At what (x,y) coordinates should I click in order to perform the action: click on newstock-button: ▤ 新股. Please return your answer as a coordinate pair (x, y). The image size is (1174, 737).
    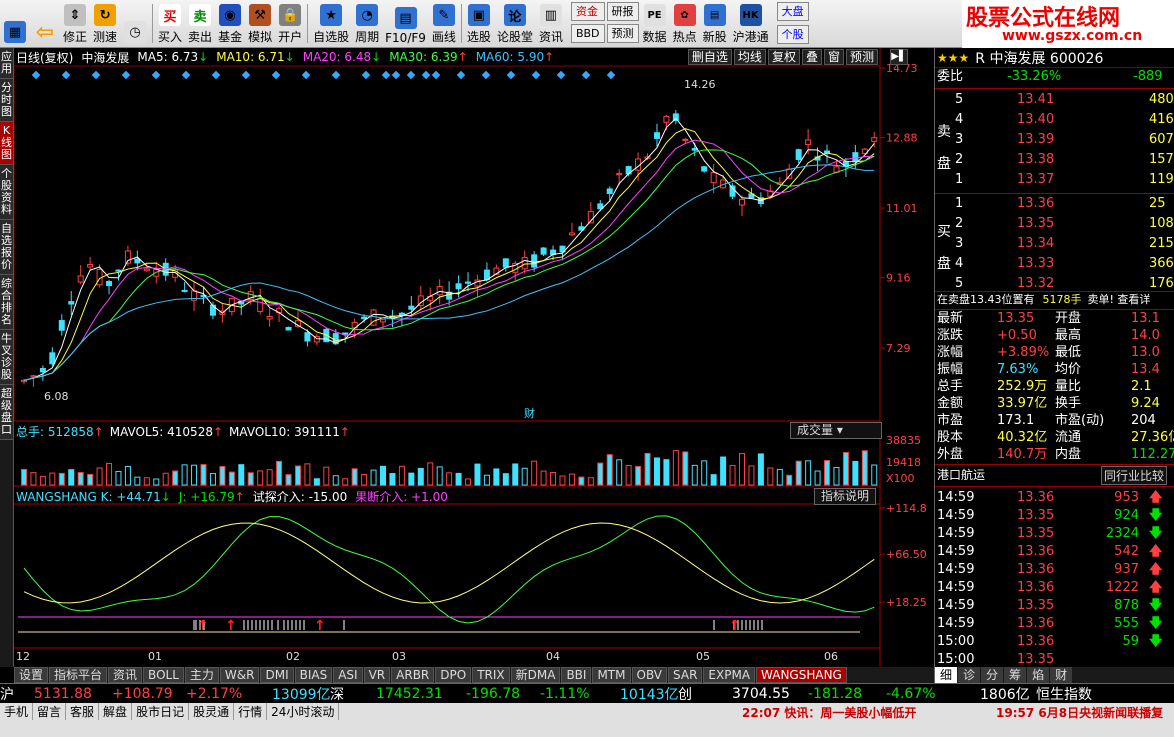
    Looking at the image, I should click on (715, 23).